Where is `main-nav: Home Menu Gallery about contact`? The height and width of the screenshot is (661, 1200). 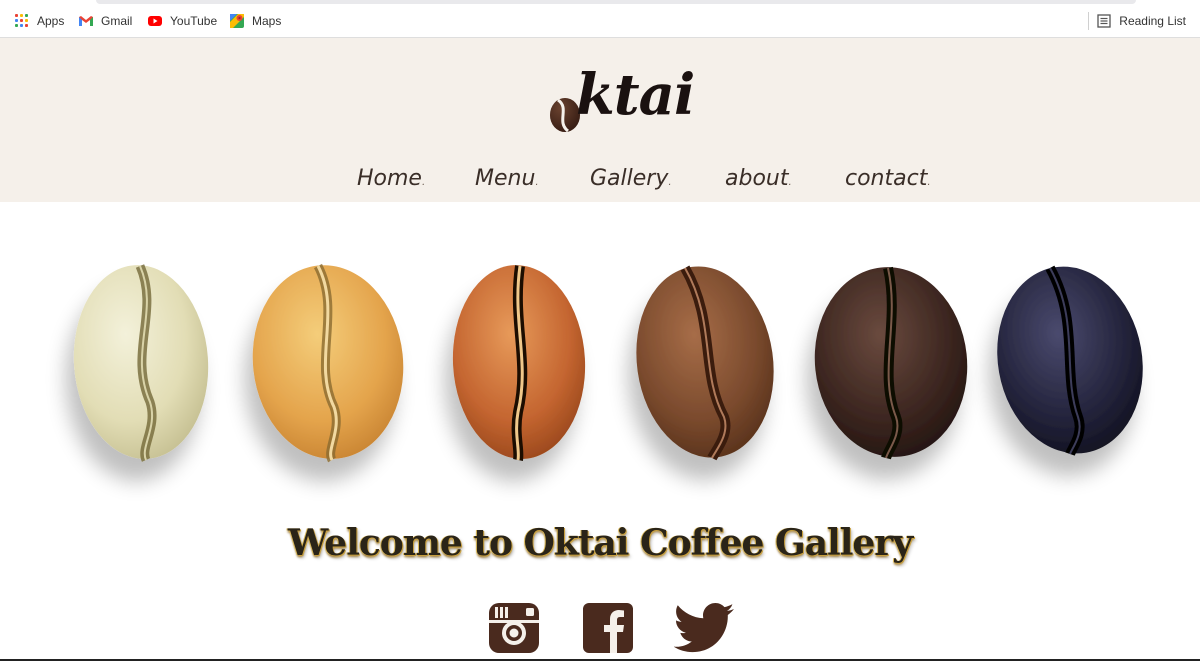 main-nav: Home Menu Gallery about contact is located at coordinates (600, 182).